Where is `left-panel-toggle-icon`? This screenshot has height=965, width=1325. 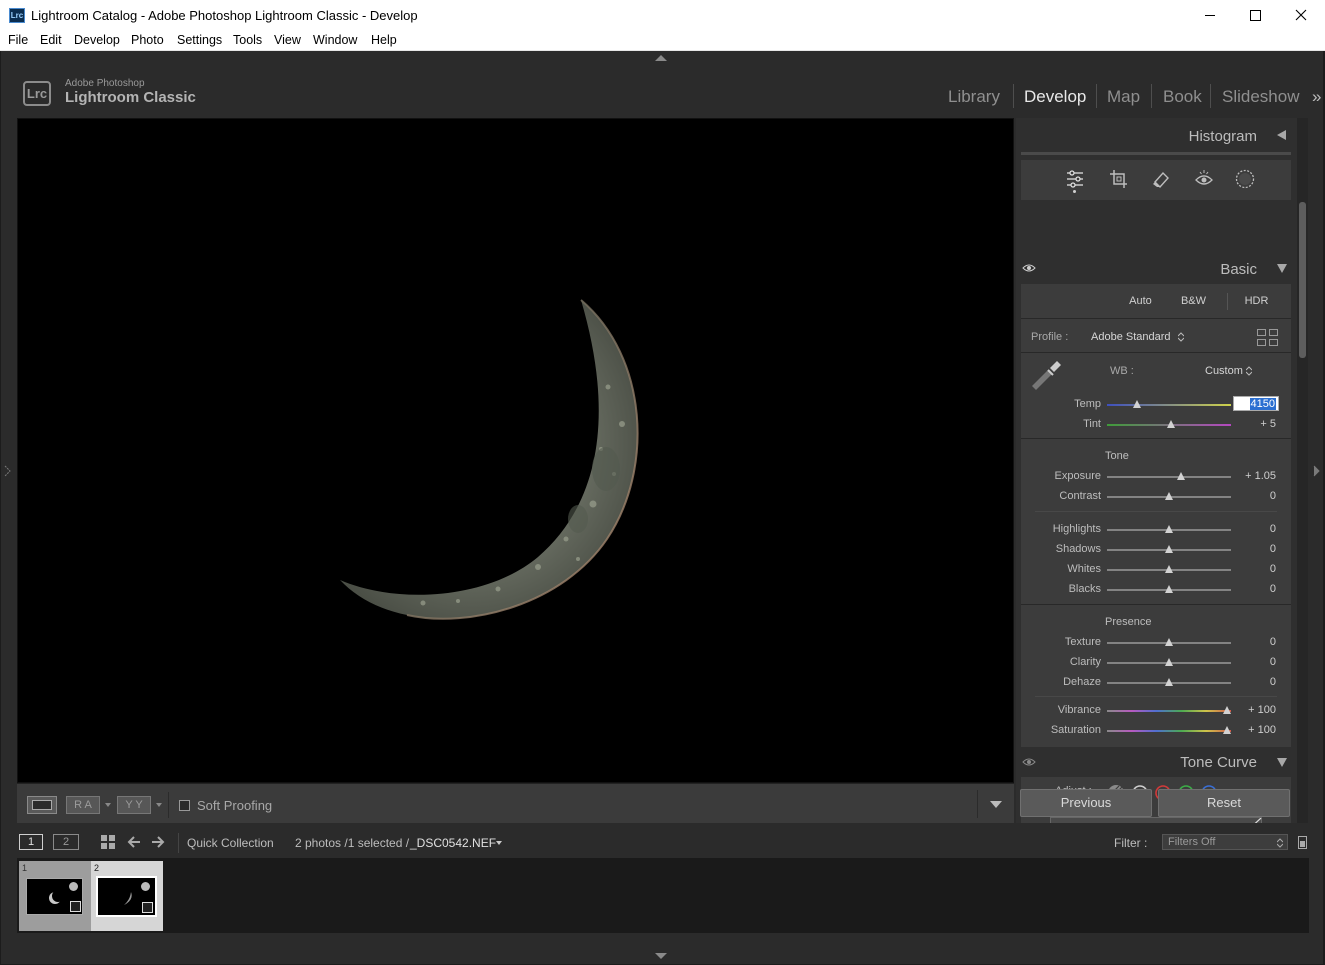
left-panel-toggle-icon is located at coordinates (8, 471).